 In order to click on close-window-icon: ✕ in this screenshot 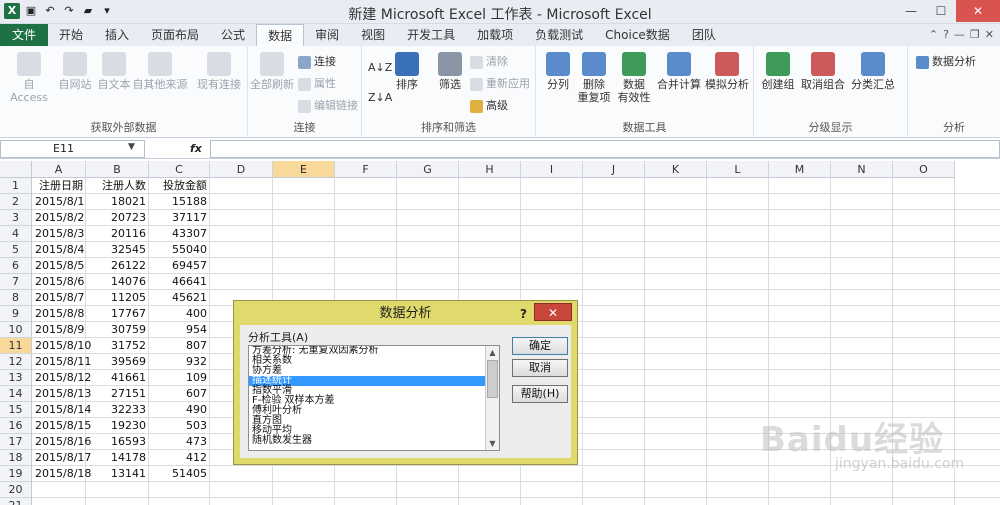, I will do `click(978, 11)`.